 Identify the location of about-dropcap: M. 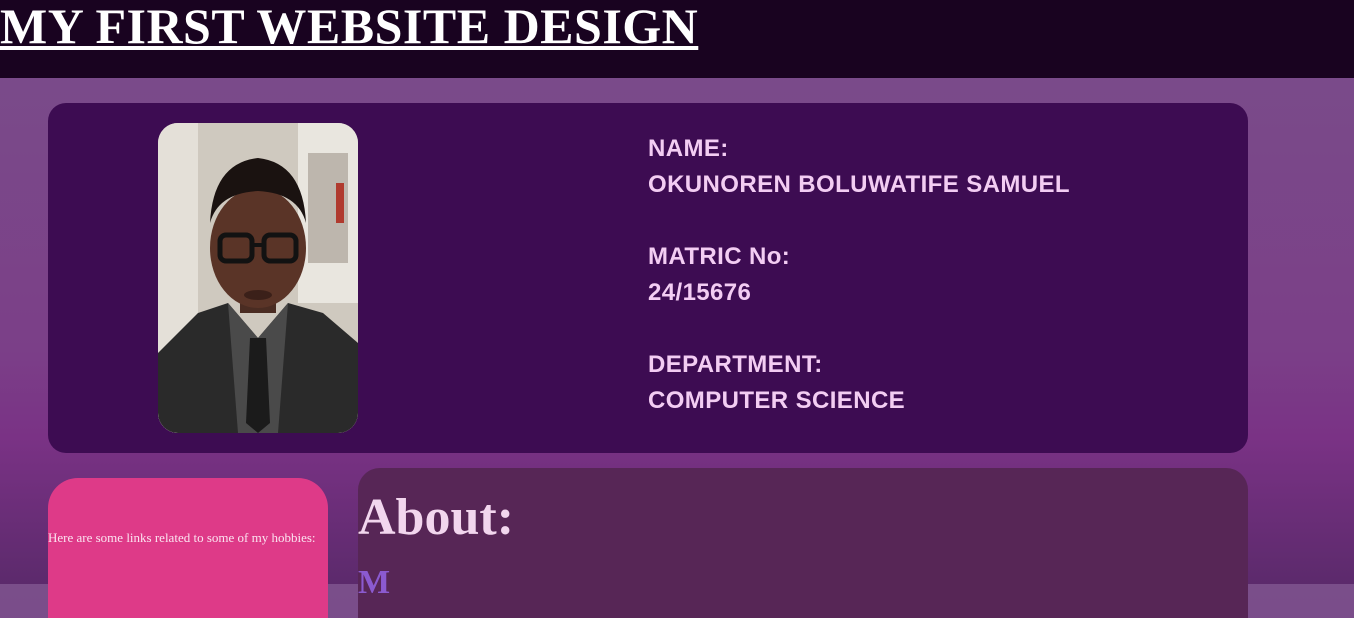
(374, 582).